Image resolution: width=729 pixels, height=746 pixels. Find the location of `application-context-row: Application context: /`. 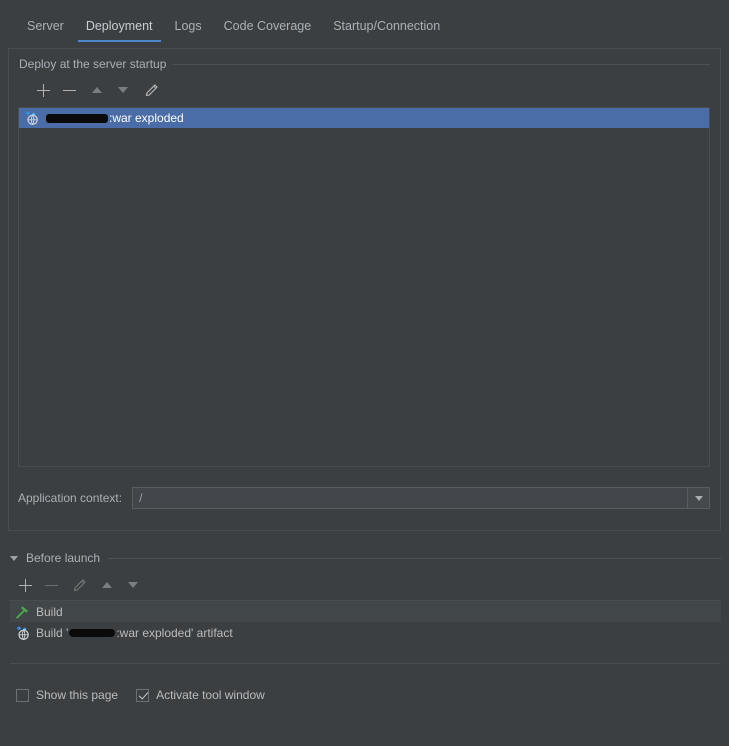

application-context-row: Application context: / is located at coordinates (364, 498).